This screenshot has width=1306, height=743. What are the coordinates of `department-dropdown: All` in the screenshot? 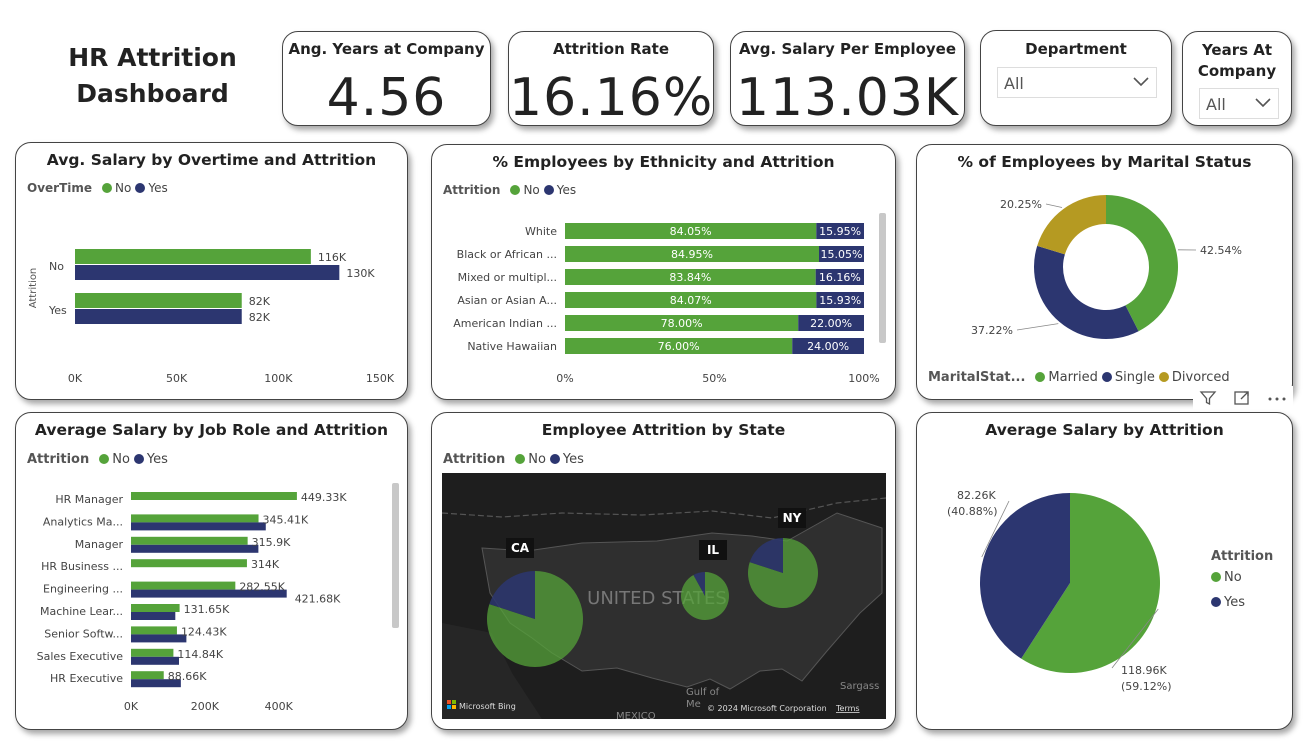 It's located at (1077, 82).